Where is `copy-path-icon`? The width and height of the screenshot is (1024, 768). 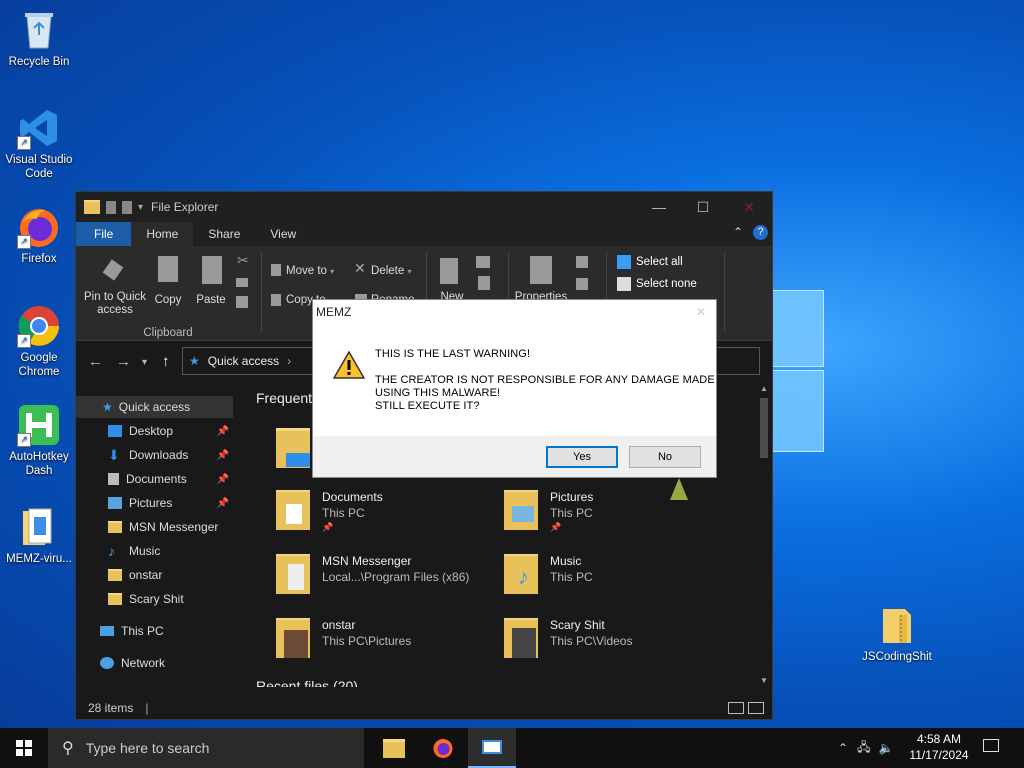
copy-path-icon is located at coordinates (242, 282).